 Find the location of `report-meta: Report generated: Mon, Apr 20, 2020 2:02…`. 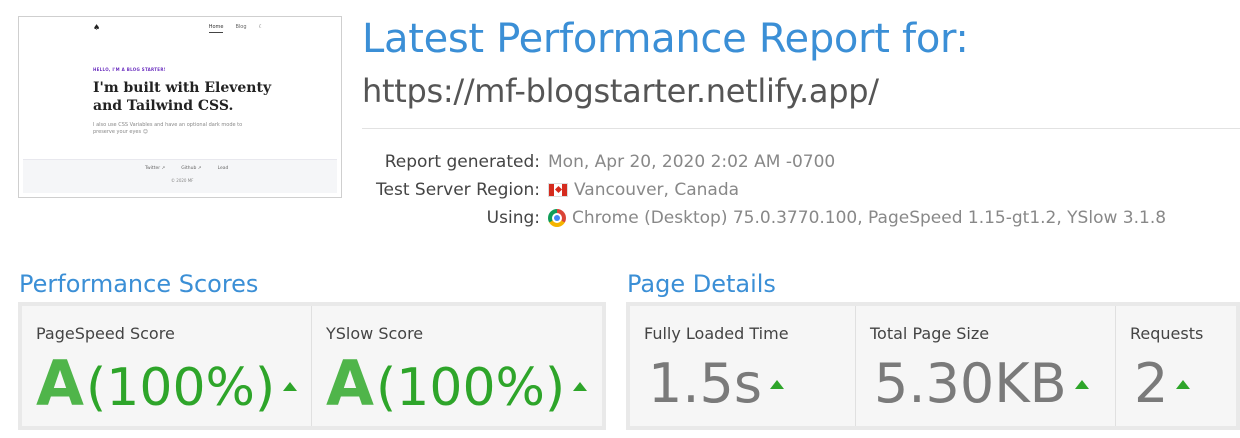

report-meta: Report generated: Mon, Apr 20, 2020 2:02… is located at coordinates (792, 192).